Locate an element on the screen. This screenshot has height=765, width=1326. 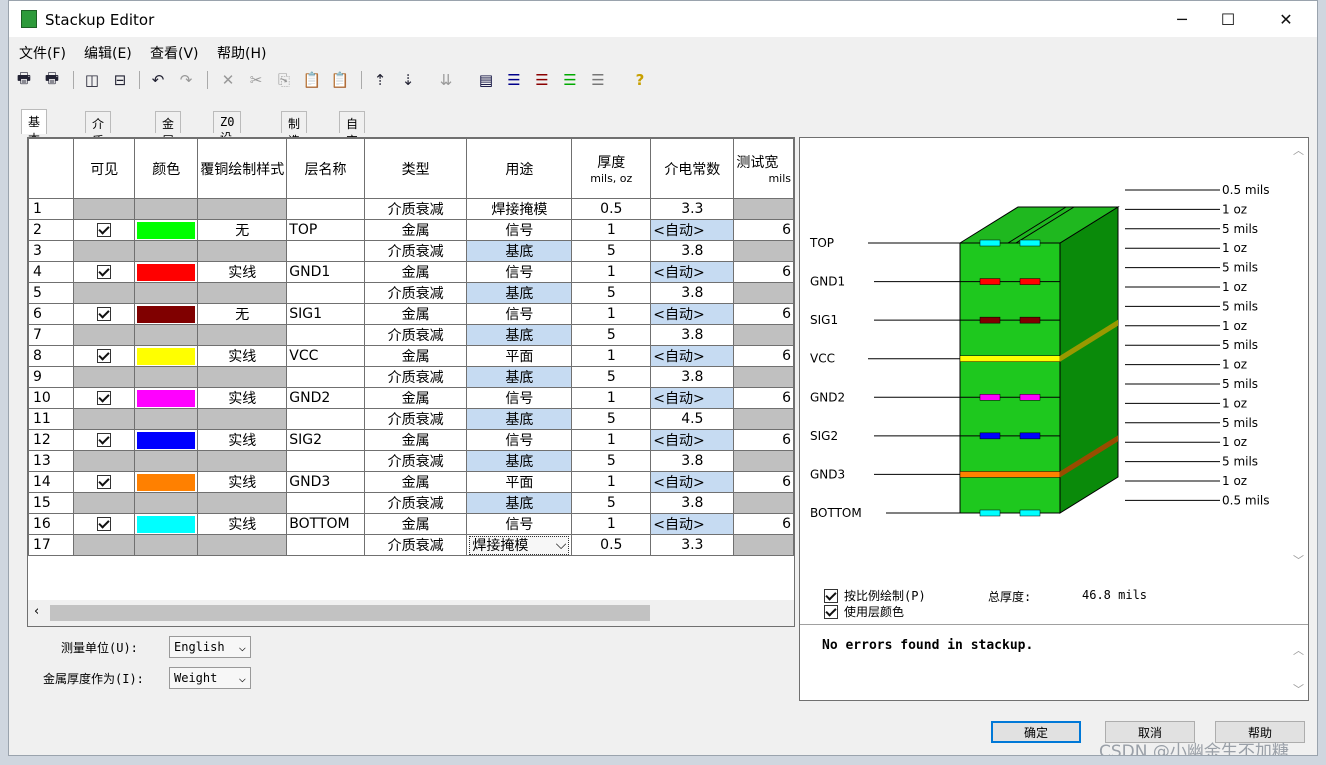
tab-fabrication: 制造 is located at coordinates (294, 129).